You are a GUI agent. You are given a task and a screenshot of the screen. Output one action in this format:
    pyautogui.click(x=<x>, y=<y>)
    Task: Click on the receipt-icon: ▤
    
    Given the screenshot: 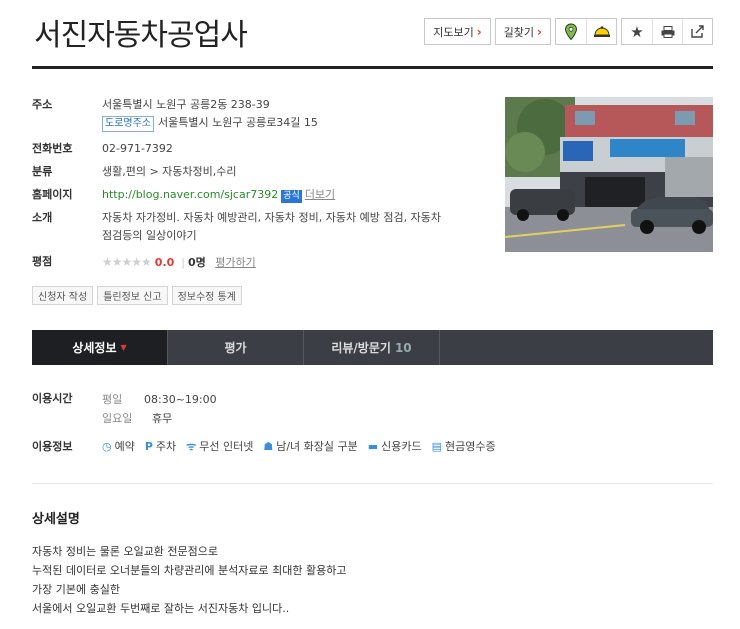 What is the action you would take?
    pyautogui.click(x=437, y=446)
    